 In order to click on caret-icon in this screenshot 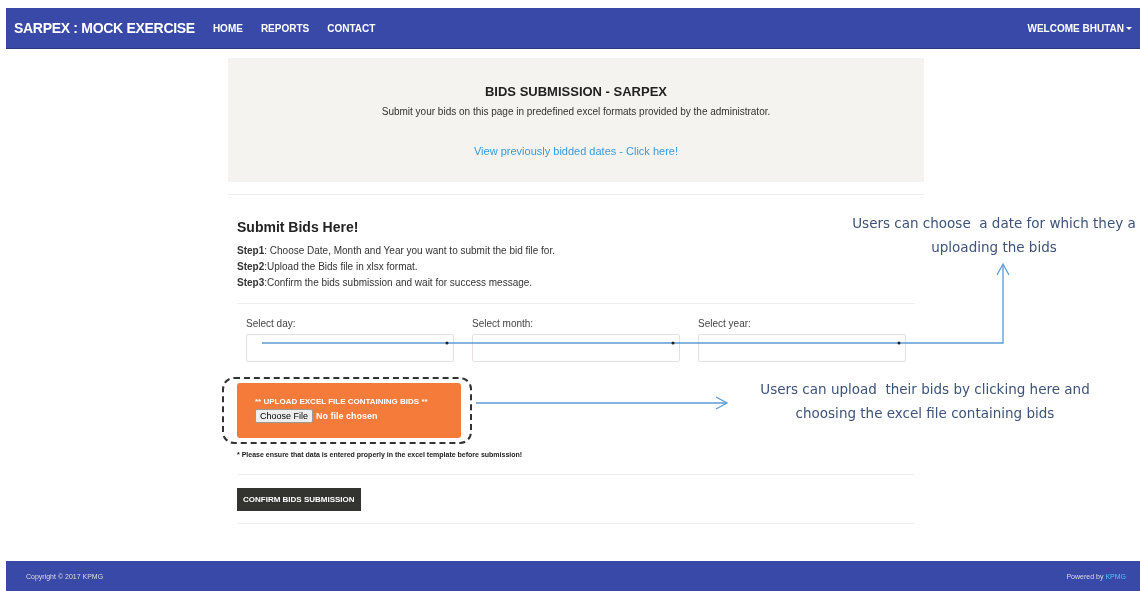, I will do `click(1129, 28)`.